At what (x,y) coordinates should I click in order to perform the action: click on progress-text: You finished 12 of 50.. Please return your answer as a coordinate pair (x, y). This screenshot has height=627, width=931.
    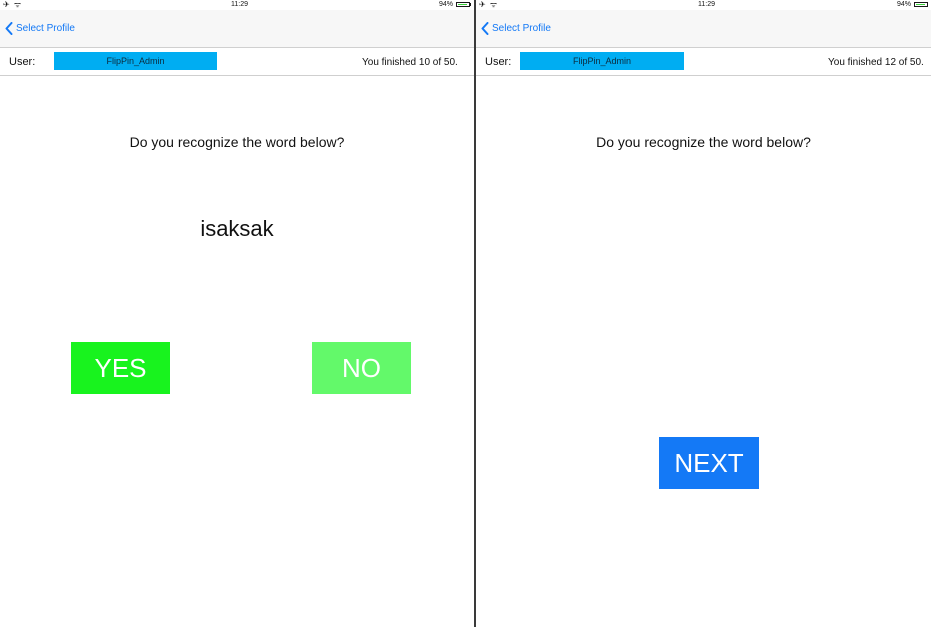
    Looking at the image, I should click on (876, 62).